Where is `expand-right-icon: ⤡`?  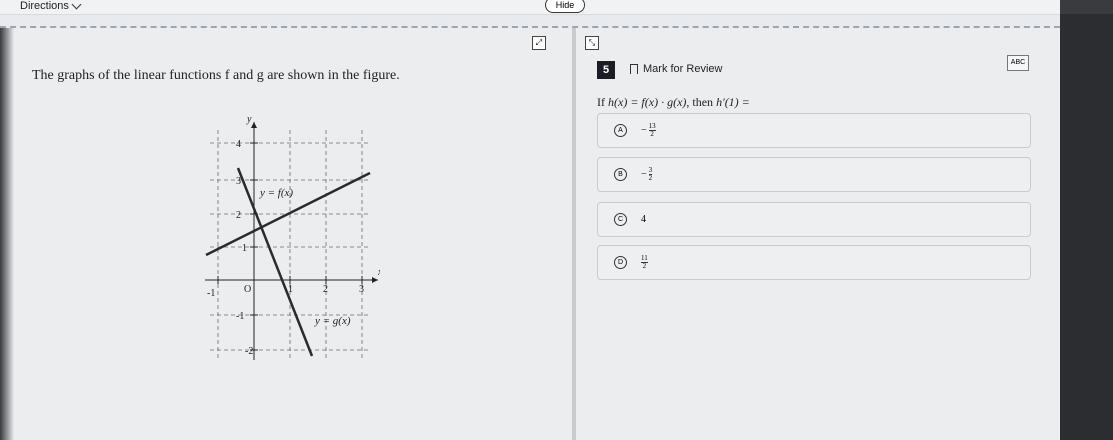
expand-right-icon: ⤡ is located at coordinates (592, 43).